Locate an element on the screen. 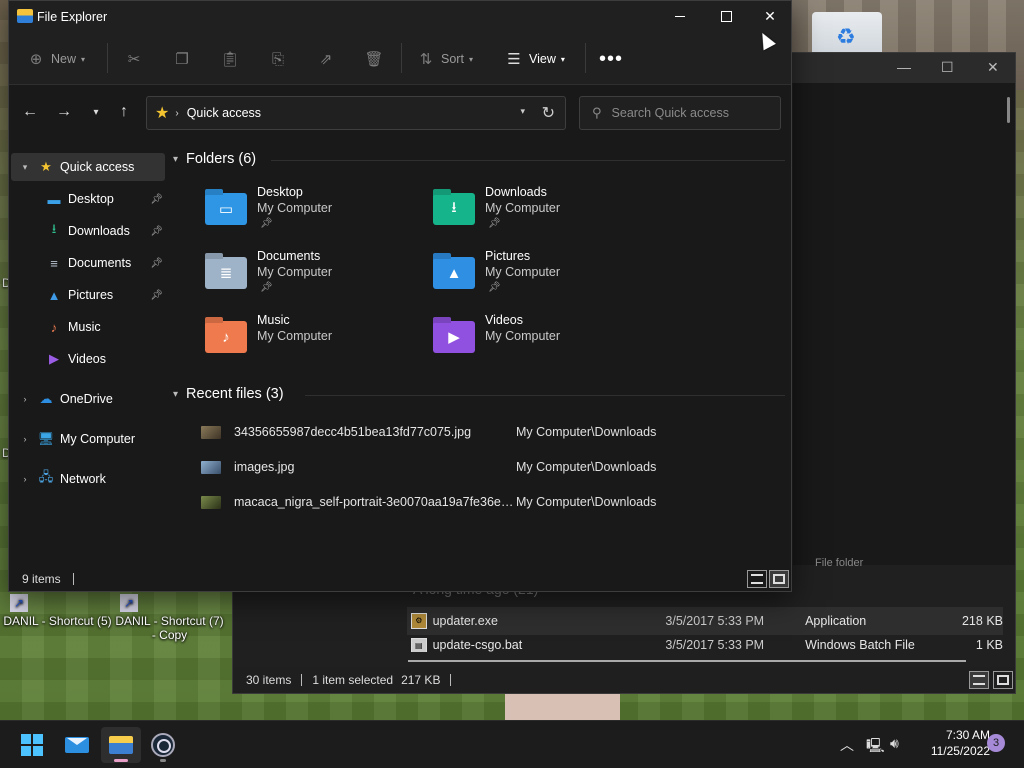 The image size is (1024, 768). folder-tile-downloads: ⭳ Downloads My Computer 📌︎ is located at coordinates (543, 213).